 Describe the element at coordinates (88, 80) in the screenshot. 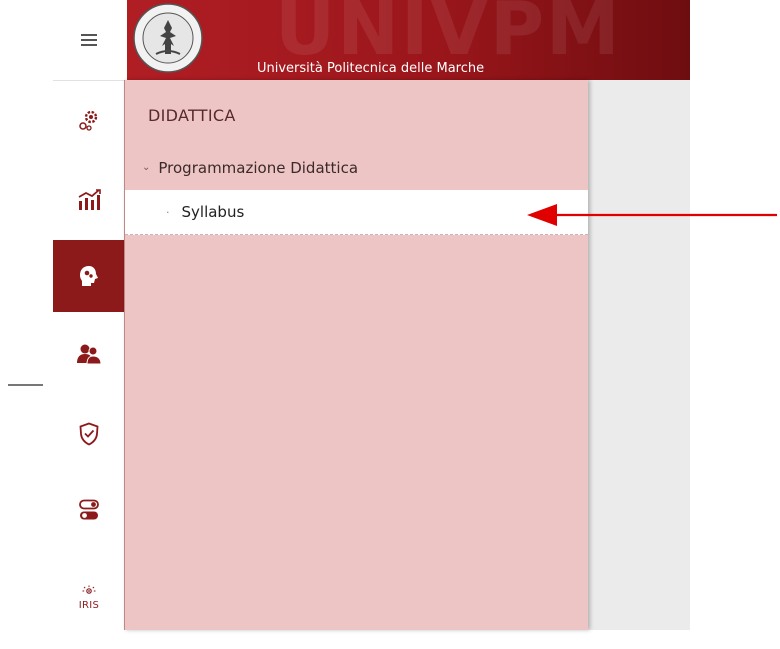

I see `rail-divider` at that location.